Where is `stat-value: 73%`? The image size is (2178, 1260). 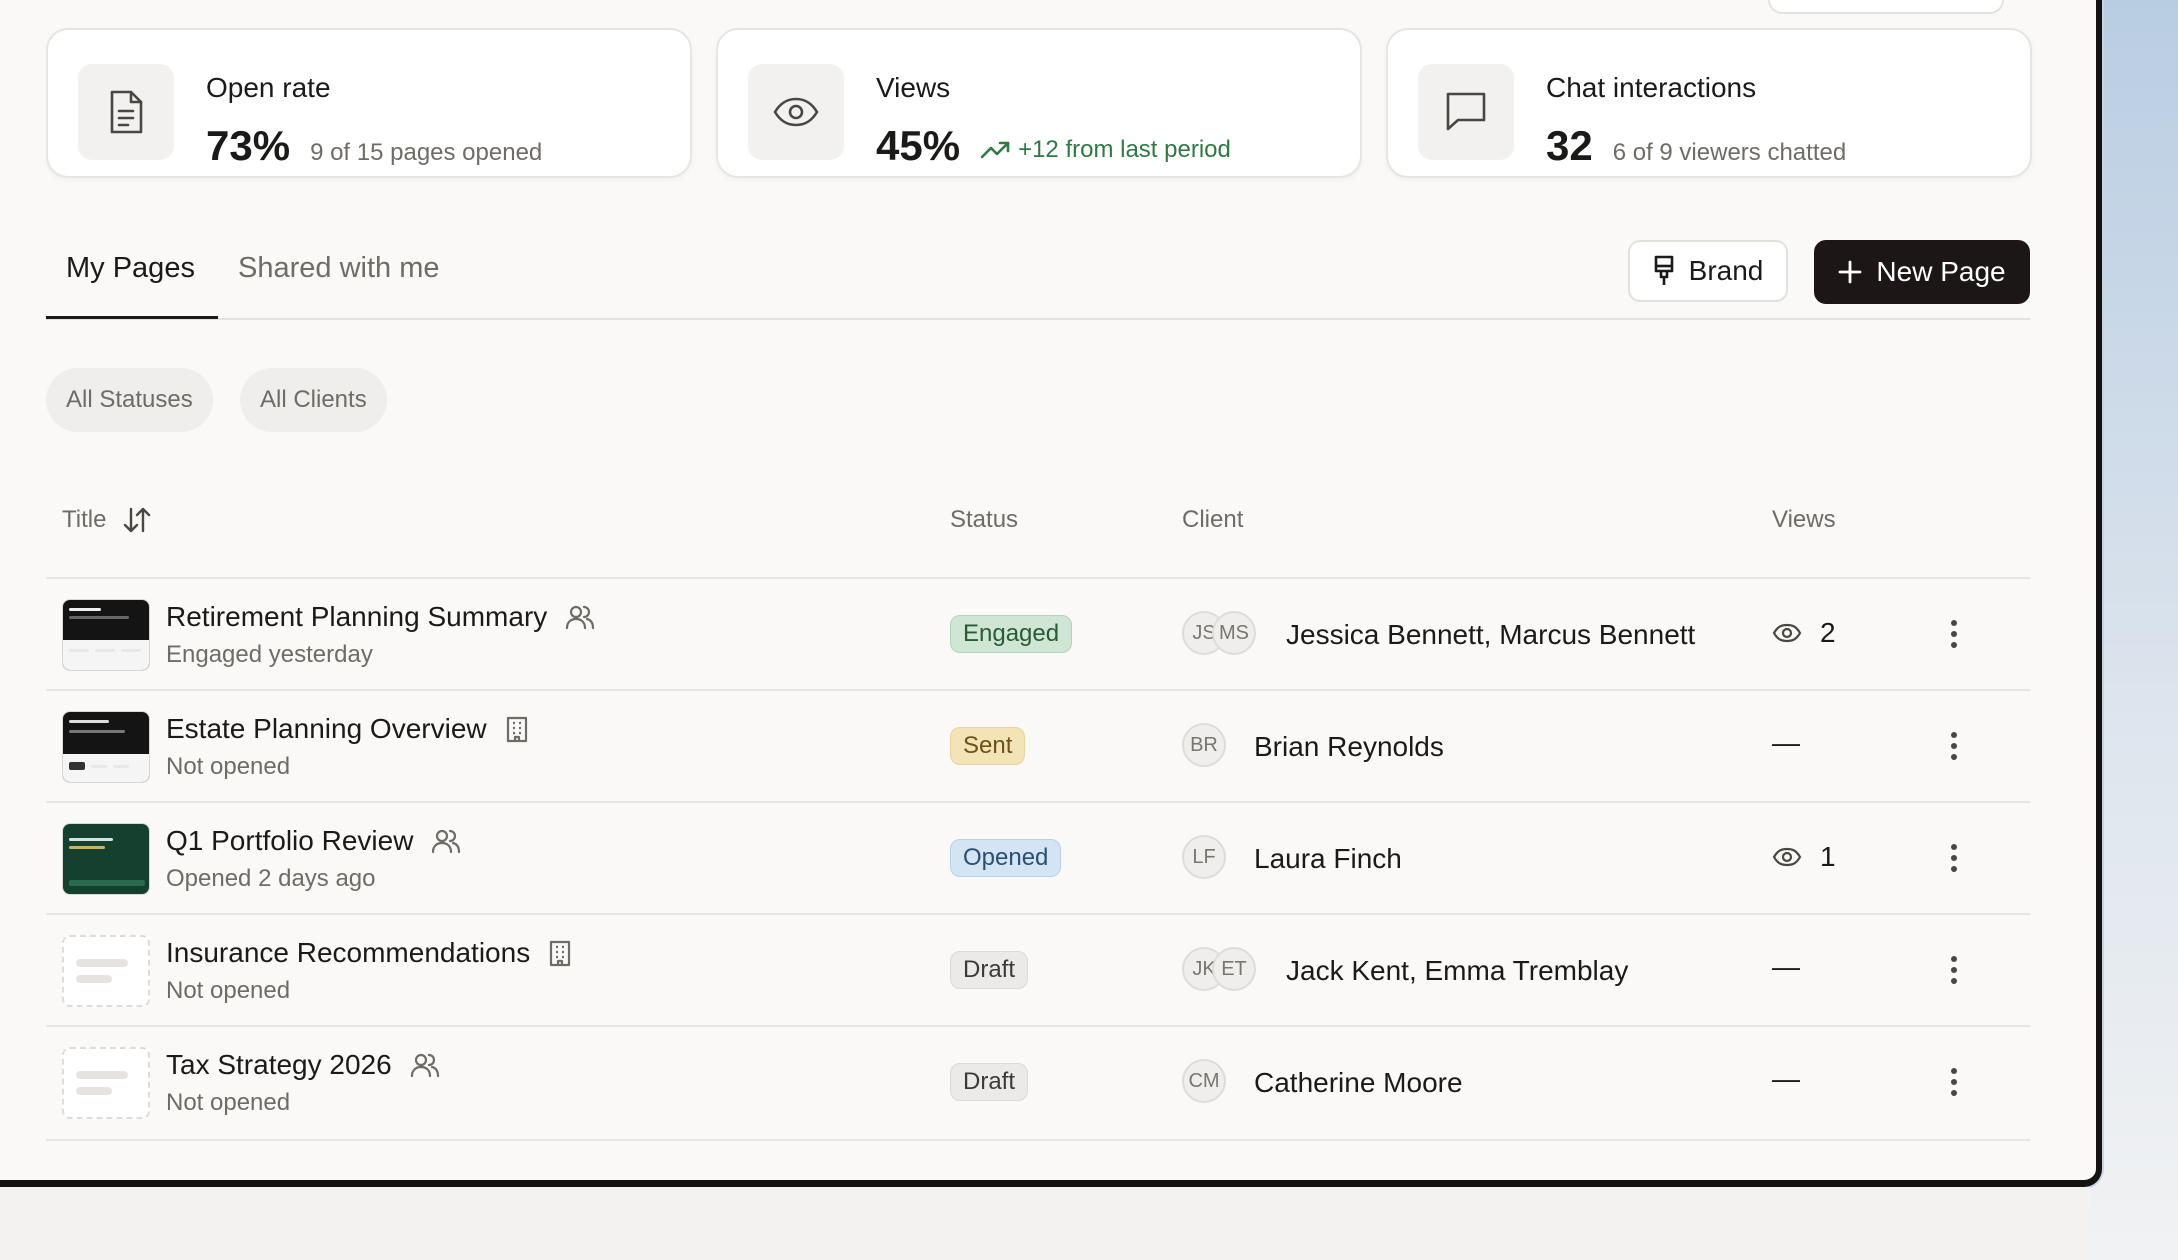
stat-value: 73% is located at coordinates (248, 145).